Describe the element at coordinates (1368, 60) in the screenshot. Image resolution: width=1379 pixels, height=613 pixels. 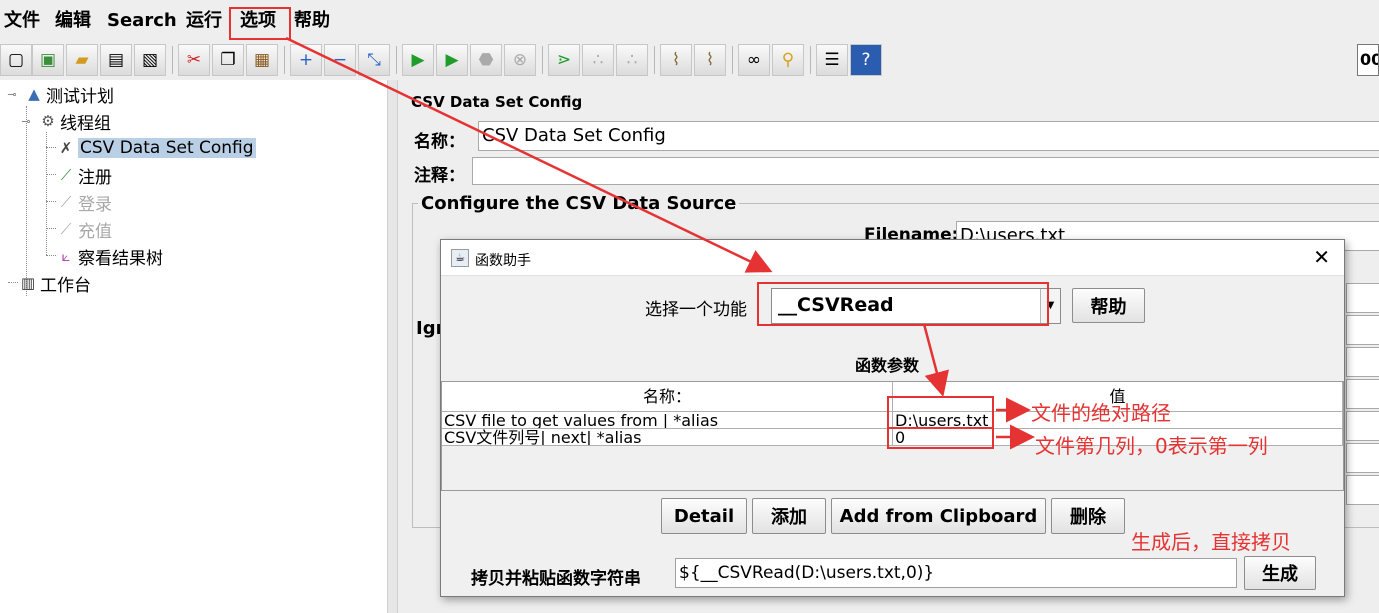
I see `thread-count-display: 00` at that location.